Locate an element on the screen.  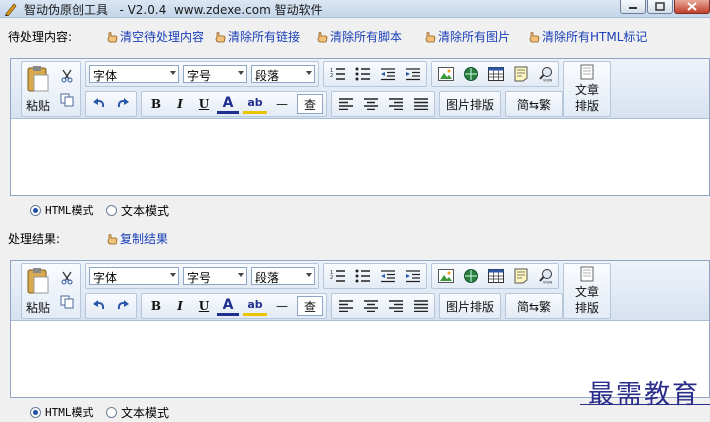
remove-scripts-link: 清除所有脚本 is located at coordinates (359, 36).